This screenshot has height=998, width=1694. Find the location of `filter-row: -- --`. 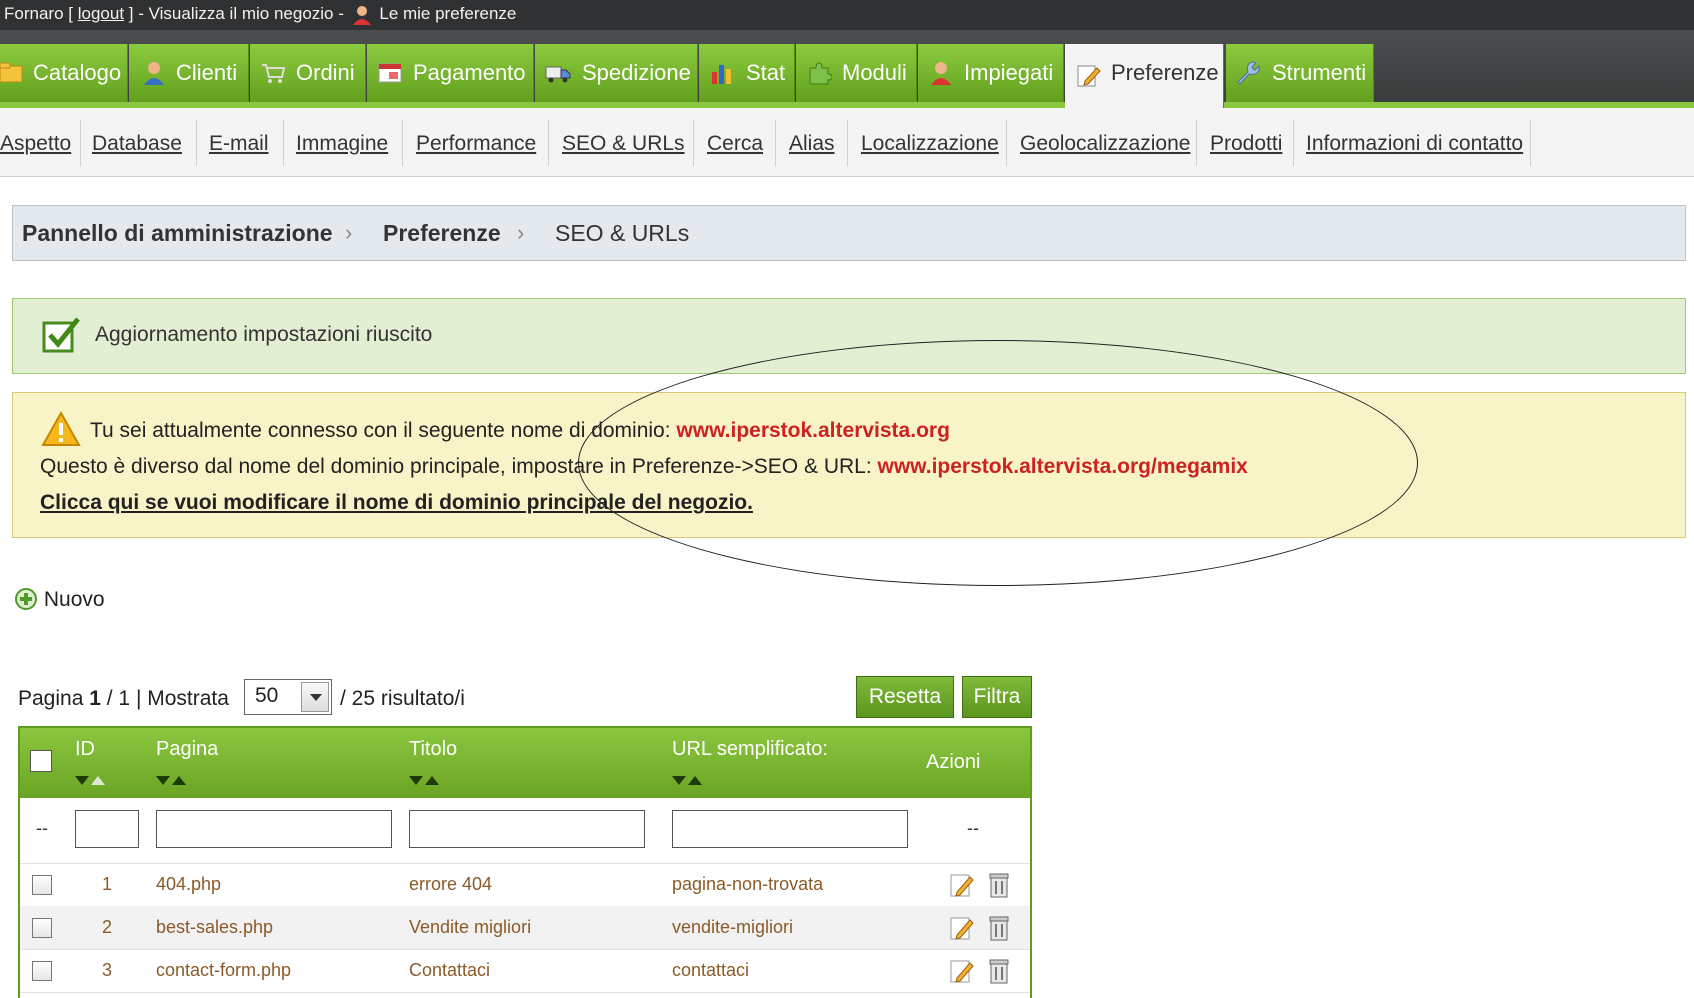

filter-row: -- -- is located at coordinates (525, 831).